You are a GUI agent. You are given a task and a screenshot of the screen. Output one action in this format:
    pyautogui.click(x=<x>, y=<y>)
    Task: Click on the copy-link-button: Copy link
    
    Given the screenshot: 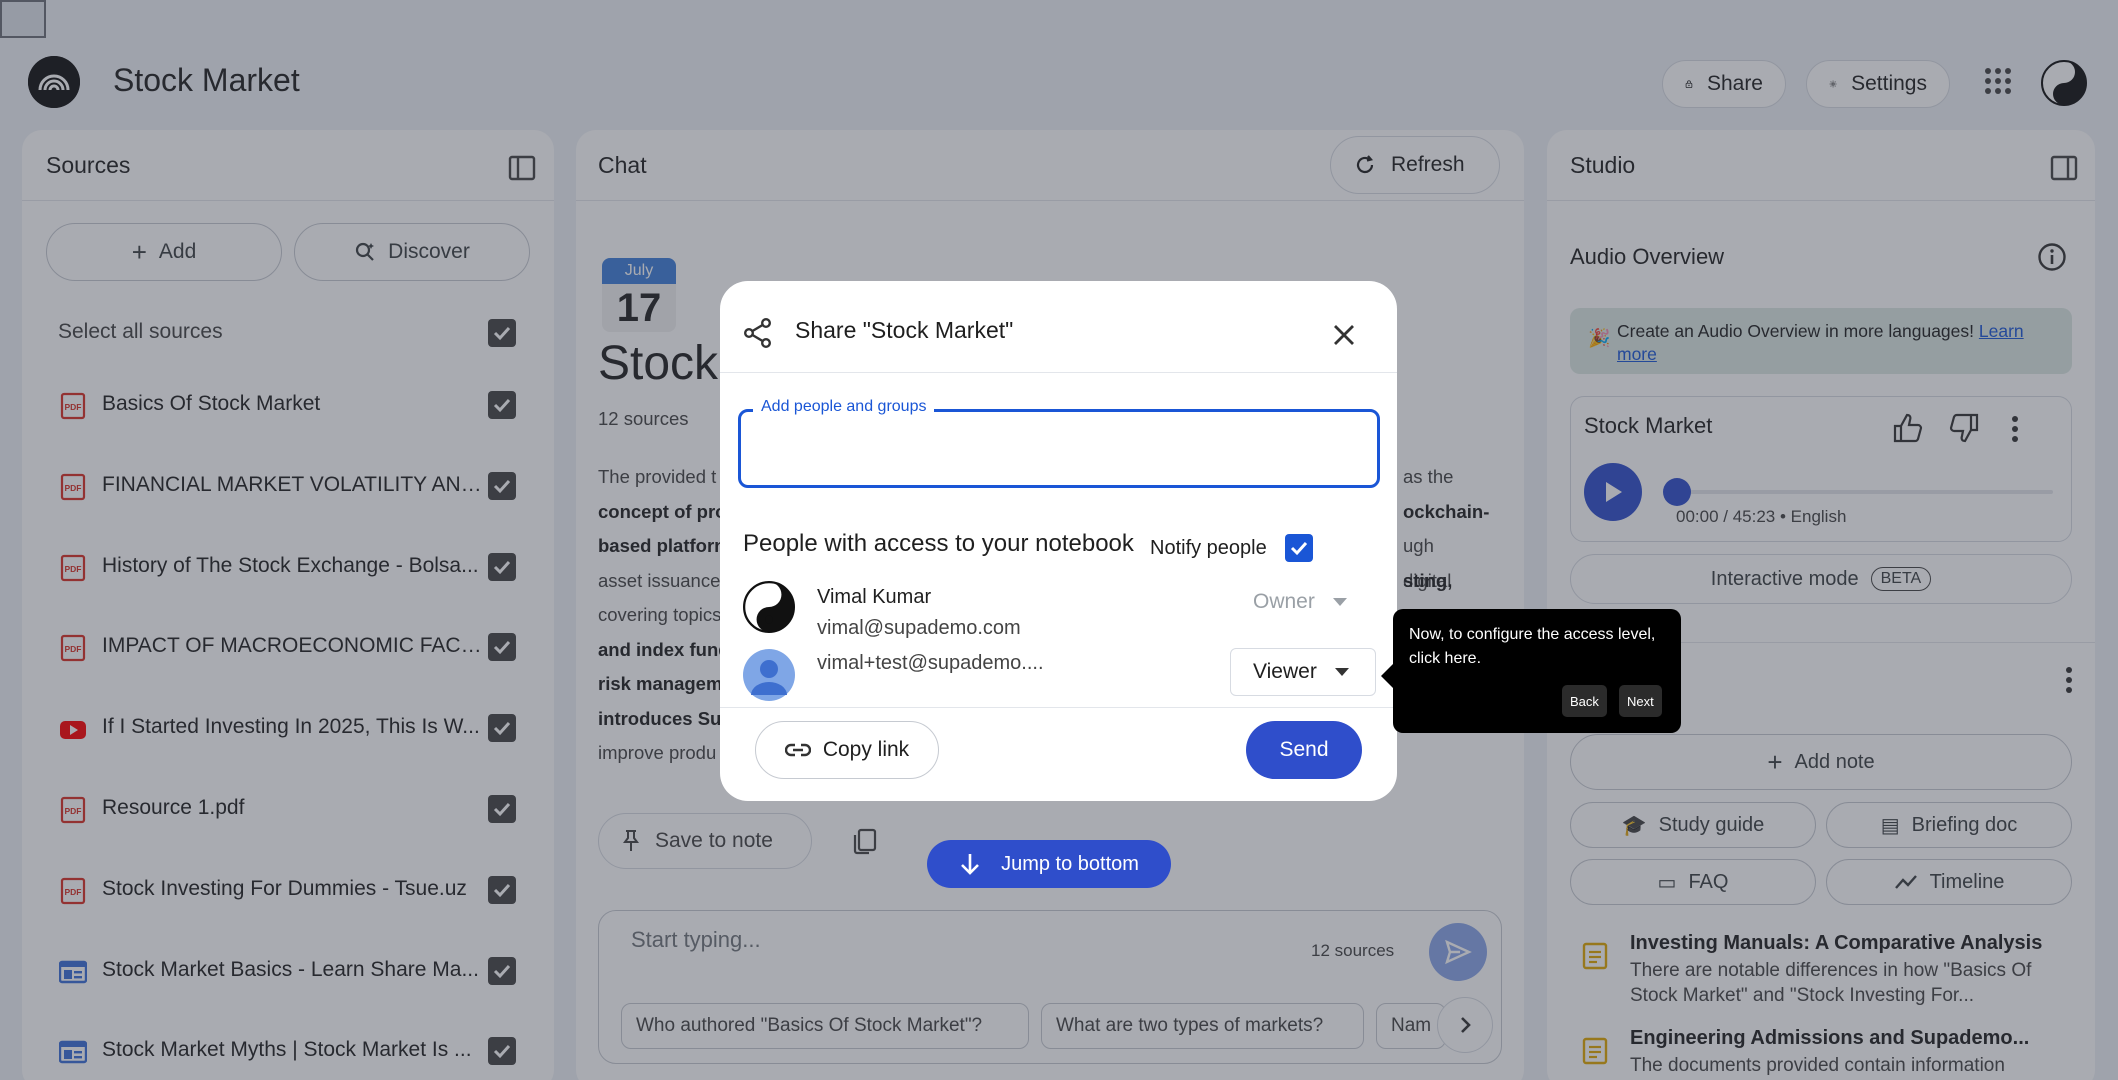 What is the action you would take?
    pyautogui.click(x=847, y=750)
    